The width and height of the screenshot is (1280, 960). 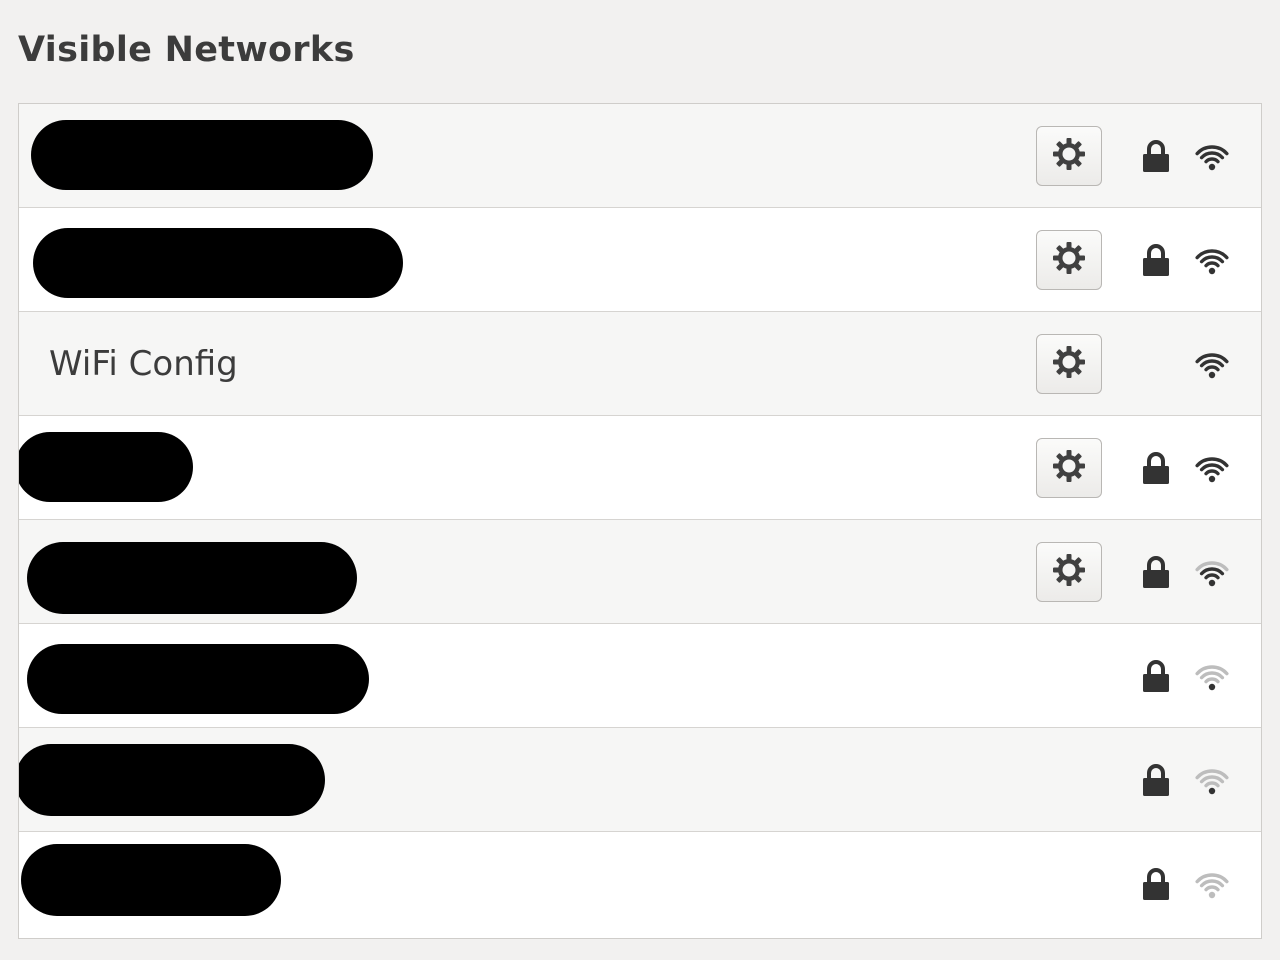 What do you see at coordinates (640, 364) in the screenshot?
I see `network-row: WiFi Config` at bounding box center [640, 364].